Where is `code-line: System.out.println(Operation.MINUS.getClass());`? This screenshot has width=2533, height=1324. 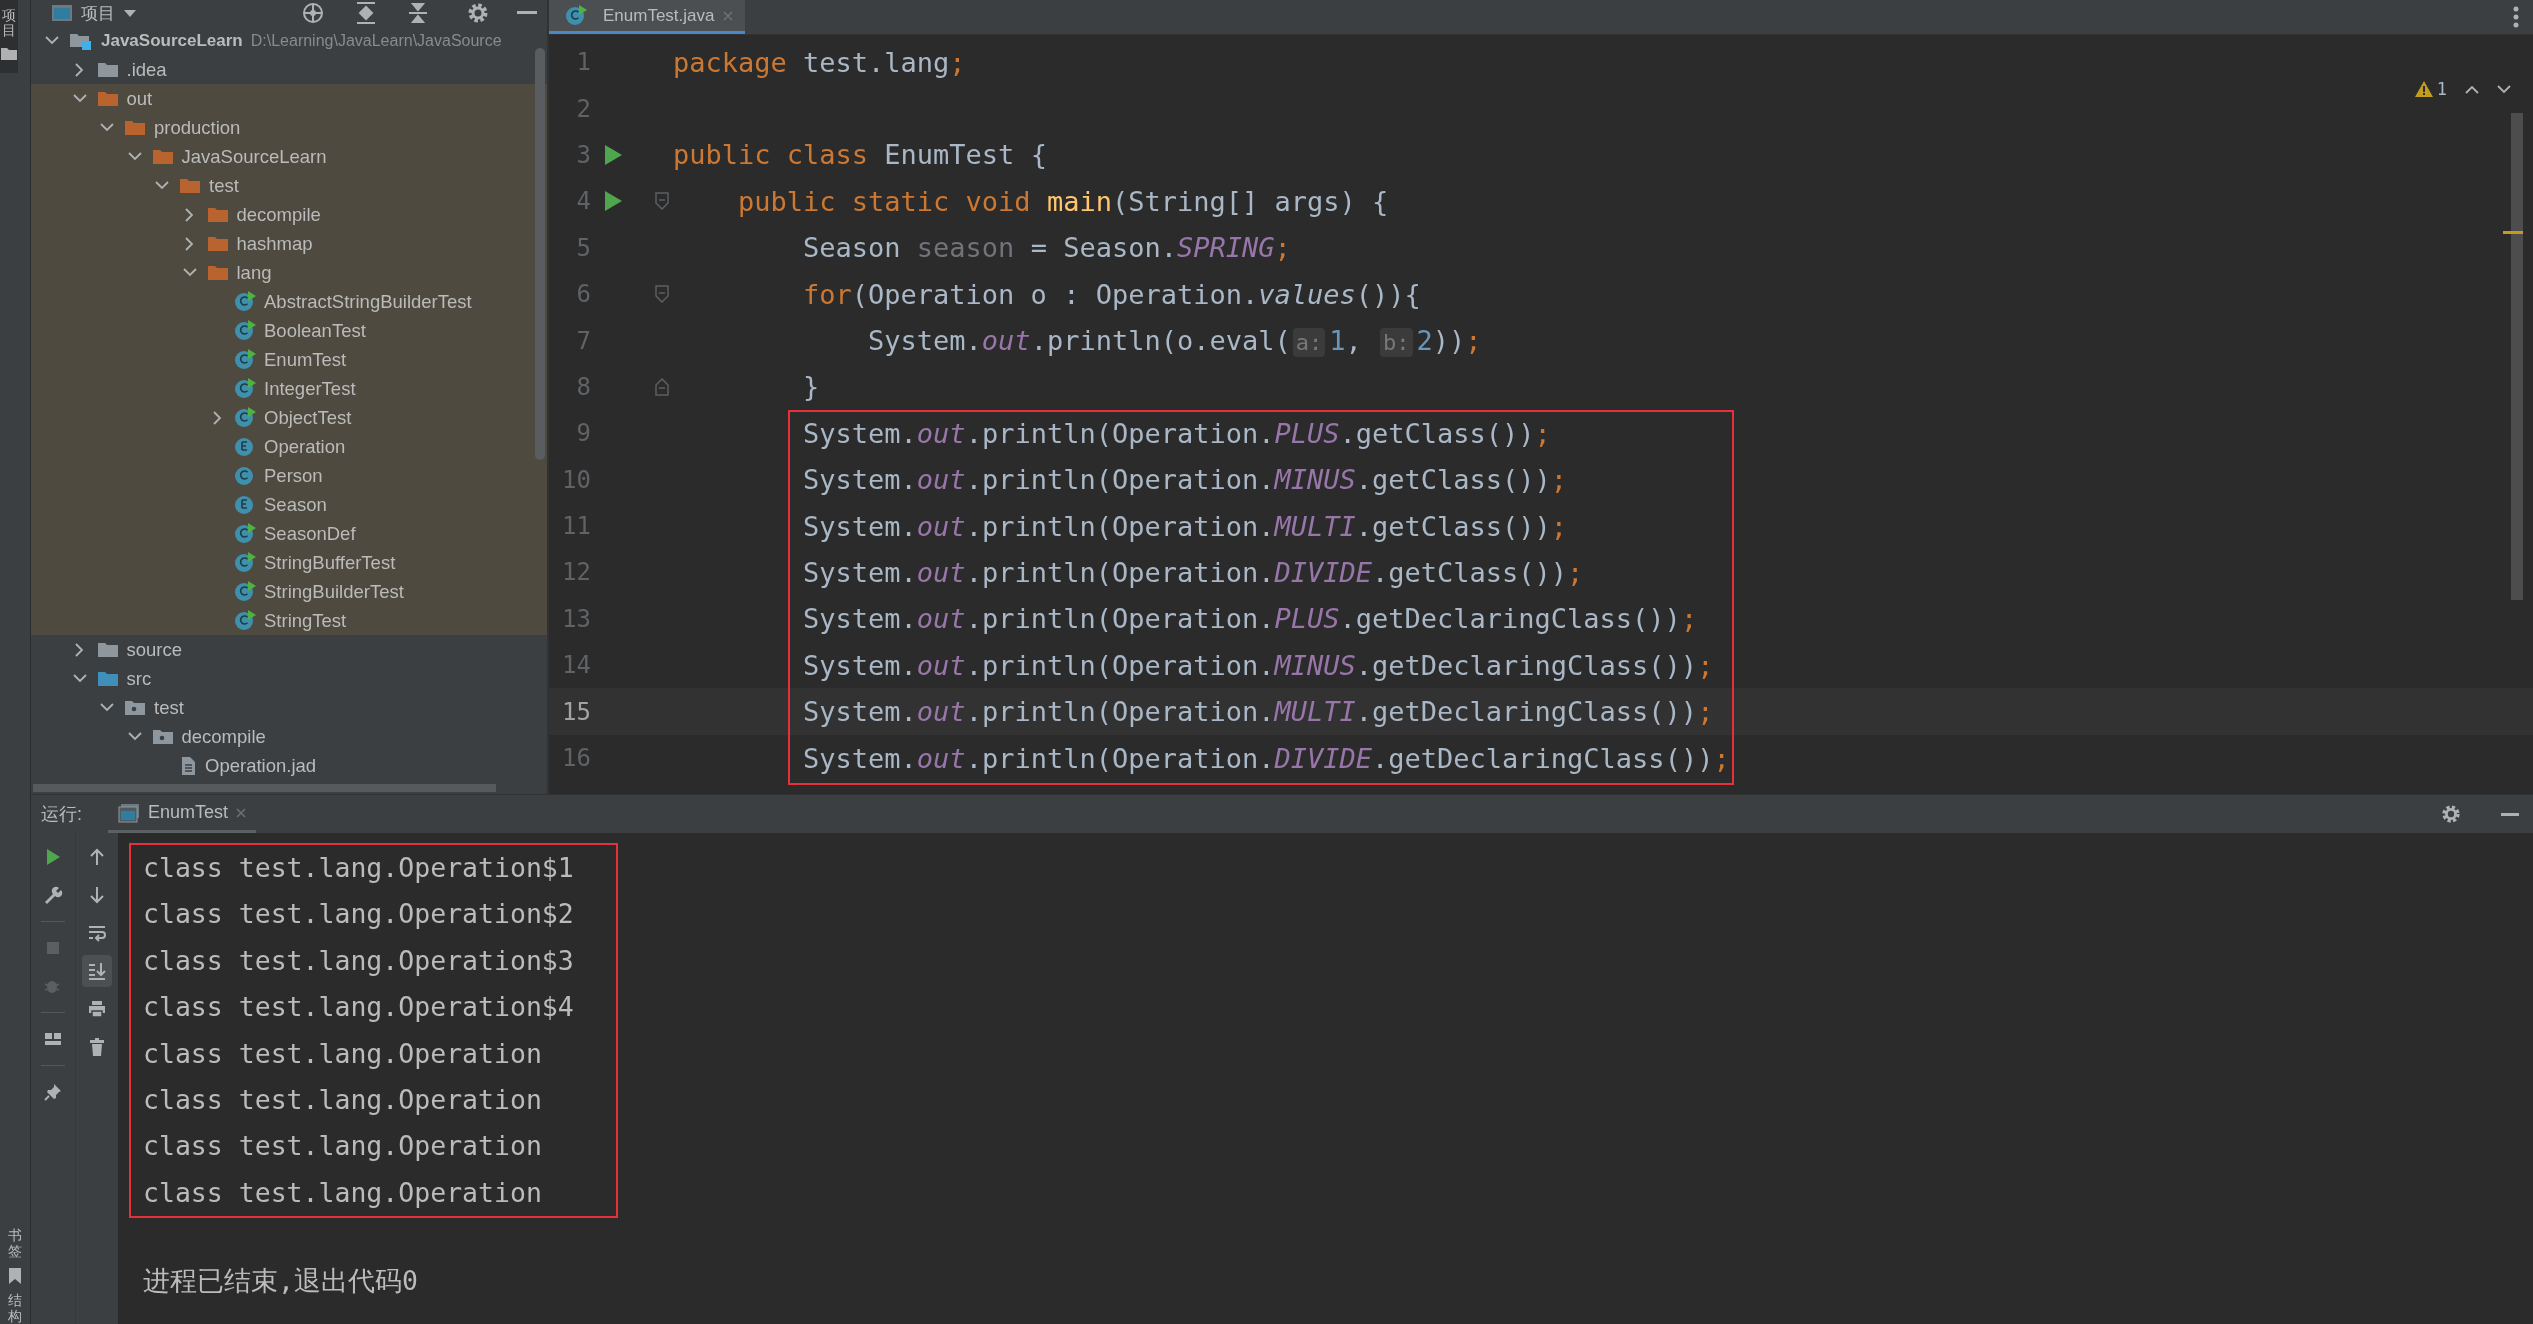 code-line: System.out.println(Operation.MINUS.getClass()); is located at coordinates (1185, 480).